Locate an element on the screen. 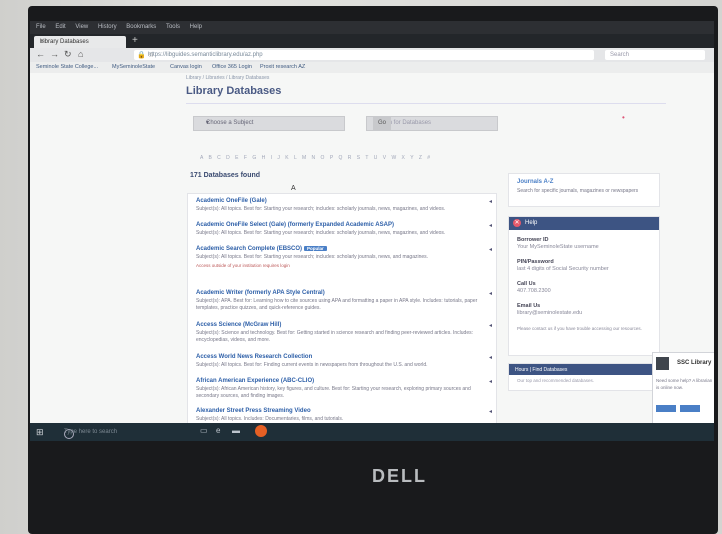 Image resolution: width=722 pixels, height=534 pixels. bookmark-item: Proxit research AZ is located at coordinates (282, 67).